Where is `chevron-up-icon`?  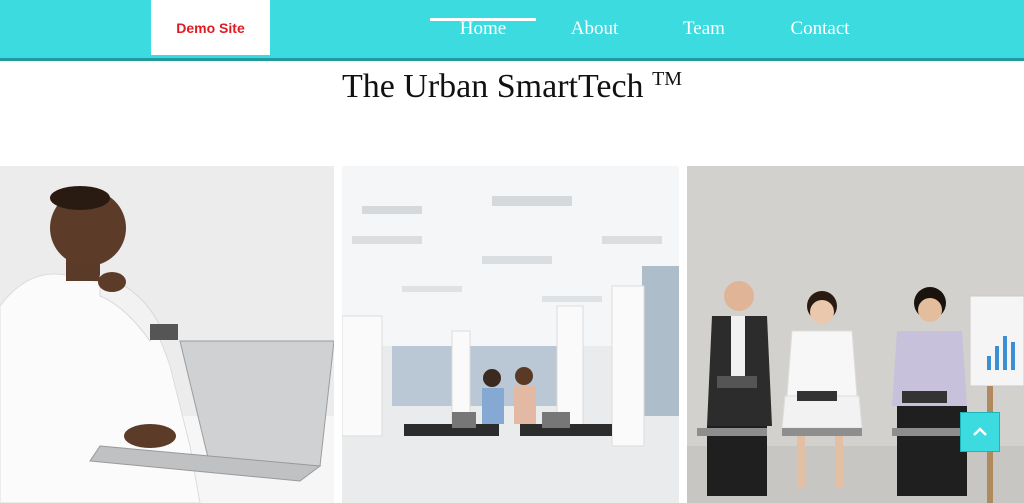 chevron-up-icon is located at coordinates (980, 431).